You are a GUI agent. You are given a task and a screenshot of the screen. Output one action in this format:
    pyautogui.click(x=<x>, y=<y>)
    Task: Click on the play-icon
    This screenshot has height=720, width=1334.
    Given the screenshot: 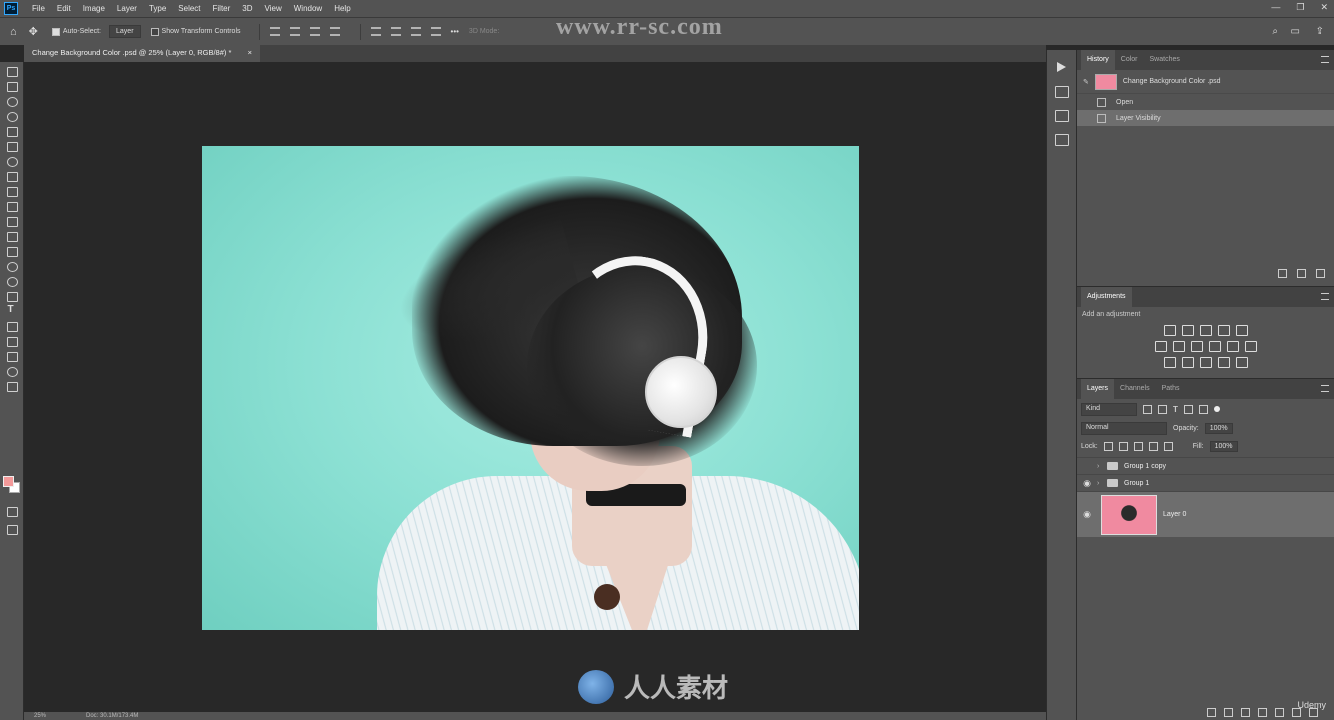 What is the action you would take?
    pyautogui.click(x=1061, y=67)
    